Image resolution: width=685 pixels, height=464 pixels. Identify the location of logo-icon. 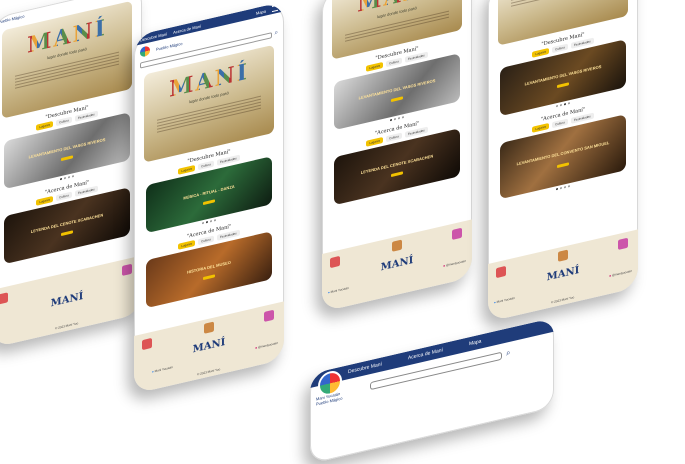
(145, 51).